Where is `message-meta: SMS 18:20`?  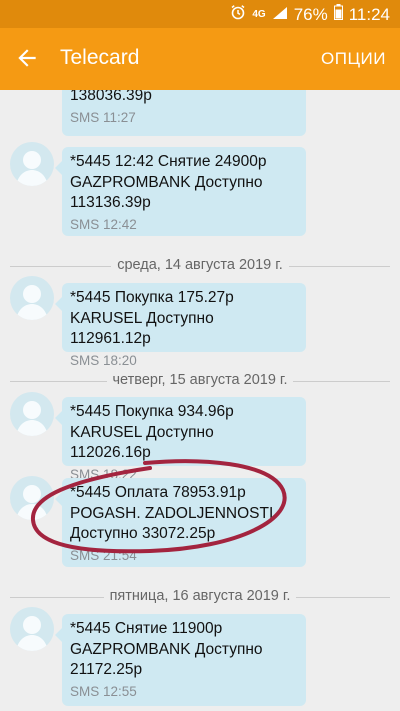 message-meta: SMS 18:20 is located at coordinates (103, 360).